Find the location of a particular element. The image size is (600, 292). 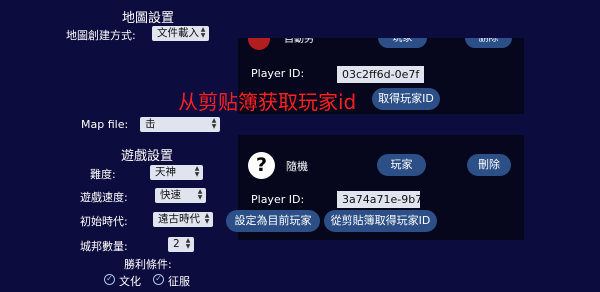

paste-player-id-button-bottom: 從剪貼簿取得玩家ID is located at coordinates (380, 221).